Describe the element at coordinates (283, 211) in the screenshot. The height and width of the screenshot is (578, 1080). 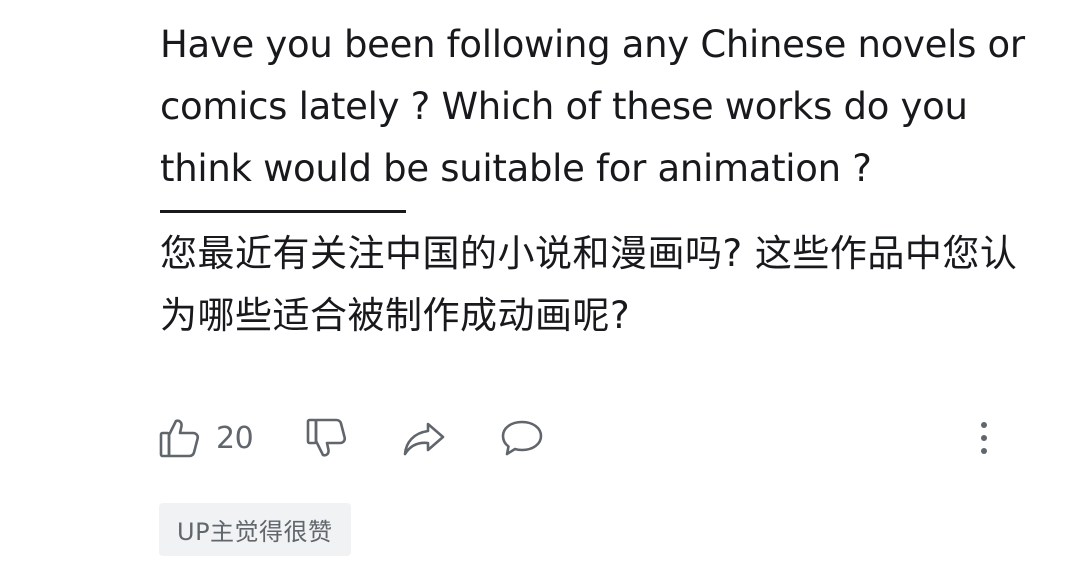
I see `comment-divider` at that location.